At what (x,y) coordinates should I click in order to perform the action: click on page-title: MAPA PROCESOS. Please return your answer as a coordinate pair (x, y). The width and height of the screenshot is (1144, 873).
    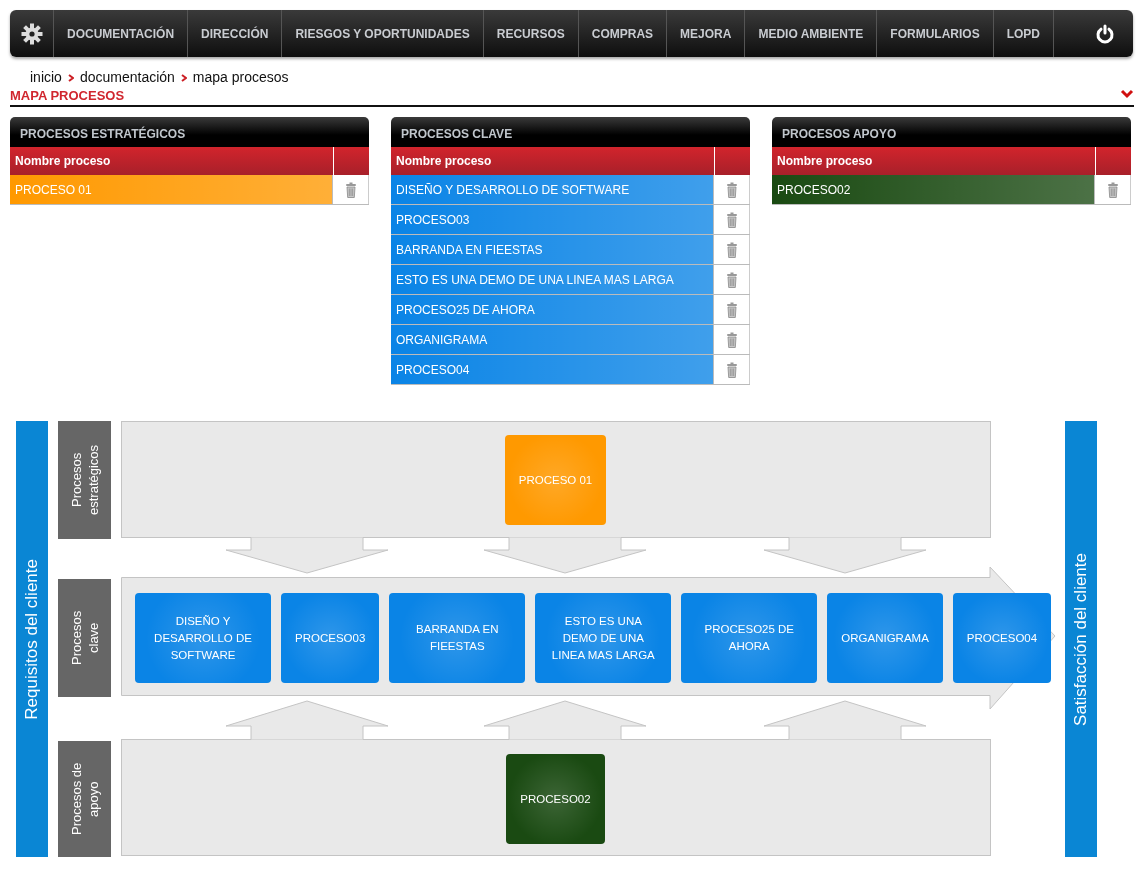
    Looking at the image, I should click on (67, 95).